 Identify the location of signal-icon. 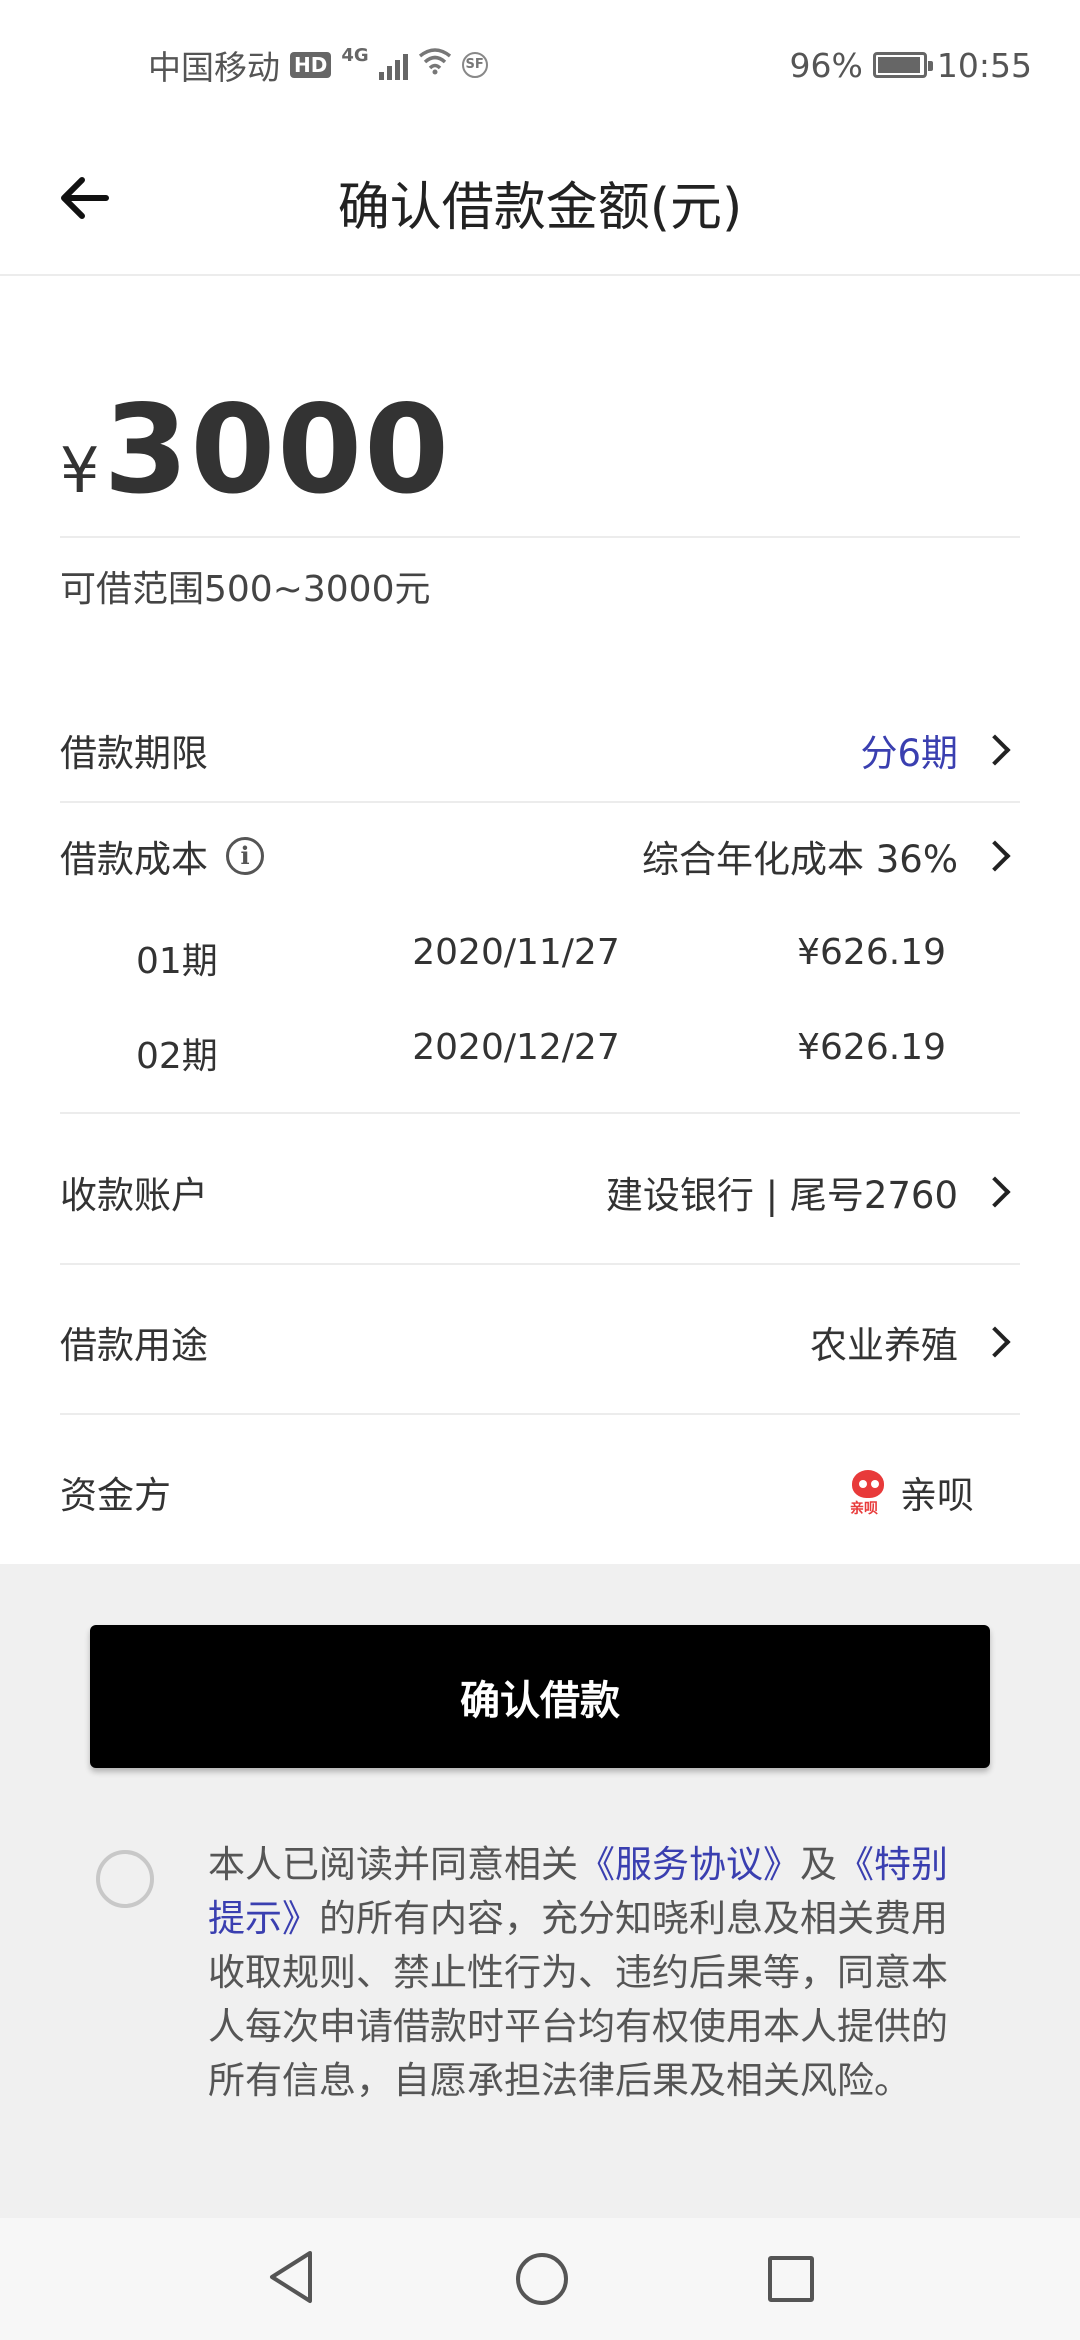
(393, 65).